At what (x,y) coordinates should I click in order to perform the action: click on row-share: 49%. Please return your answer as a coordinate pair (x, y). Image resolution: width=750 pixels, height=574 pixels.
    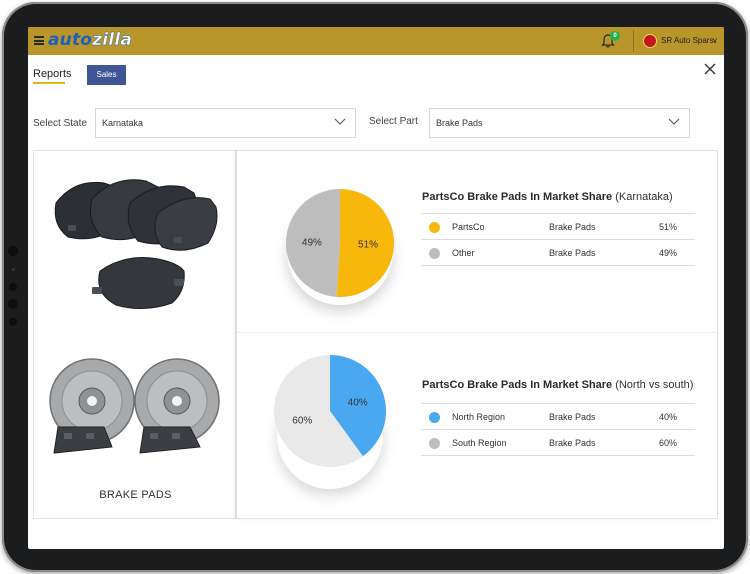
    Looking at the image, I should click on (668, 253).